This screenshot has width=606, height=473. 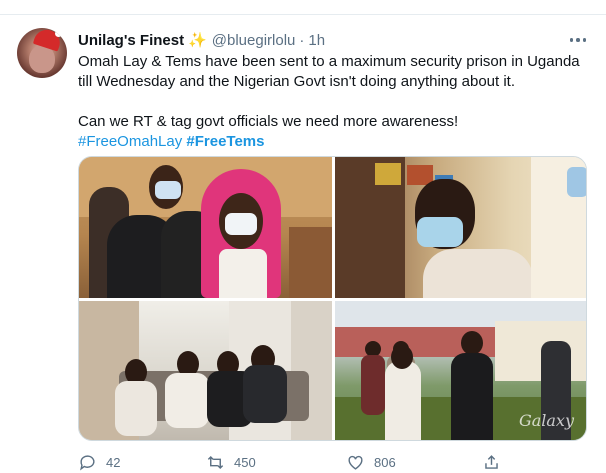 What do you see at coordinates (385, 462) in the screenshot?
I see `like-count: 806` at bounding box center [385, 462].